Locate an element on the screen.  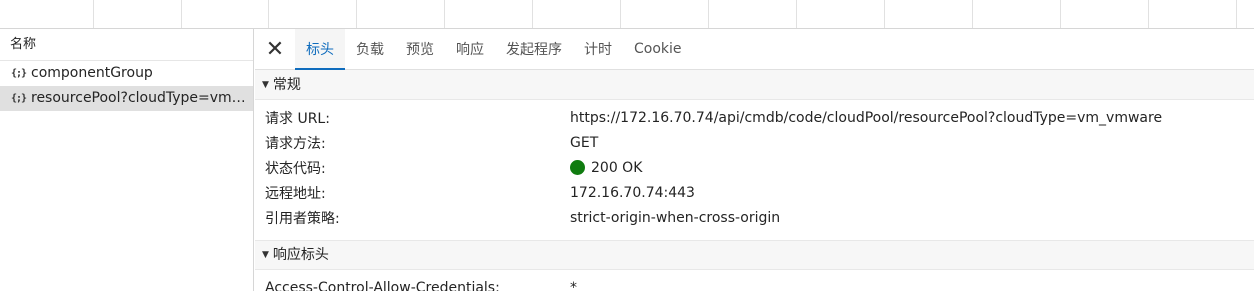
header-value: GET is located at coordinates (584, 143).